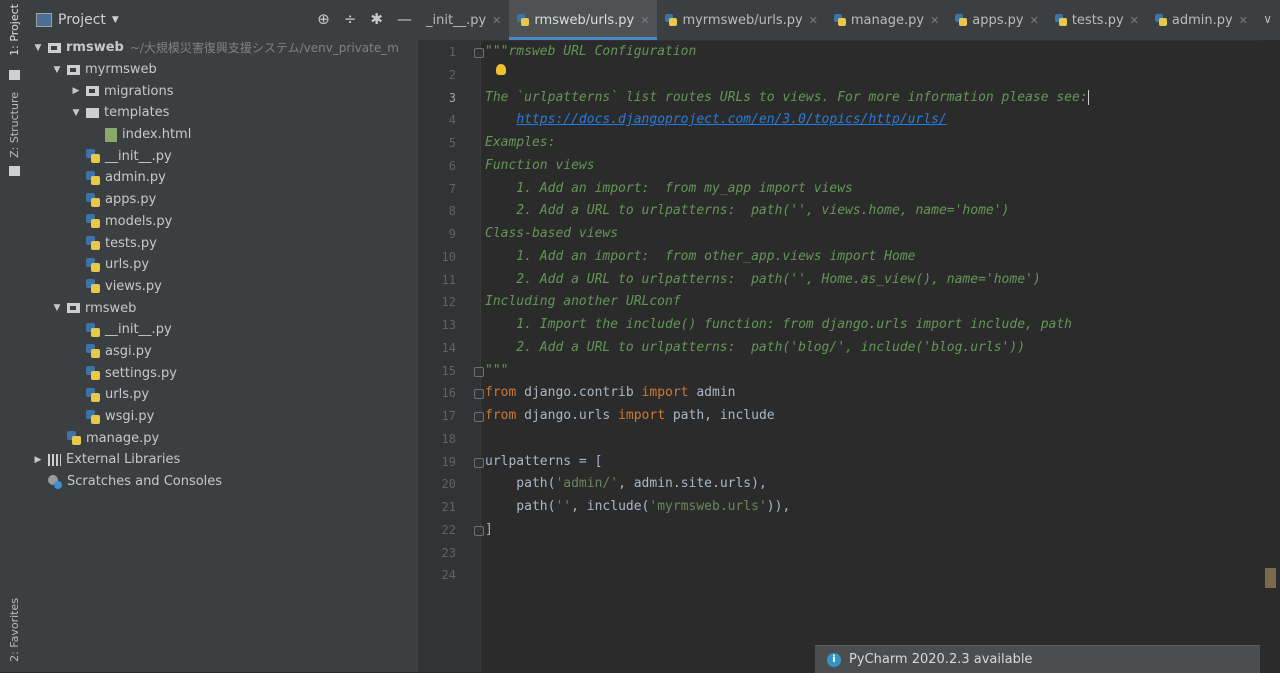 The width and height of the screenshot is (1280, 673). What do you see at coordinates (642, 415) in the screenshot?
I see `code-token: import` at bounding box center [642, 415].